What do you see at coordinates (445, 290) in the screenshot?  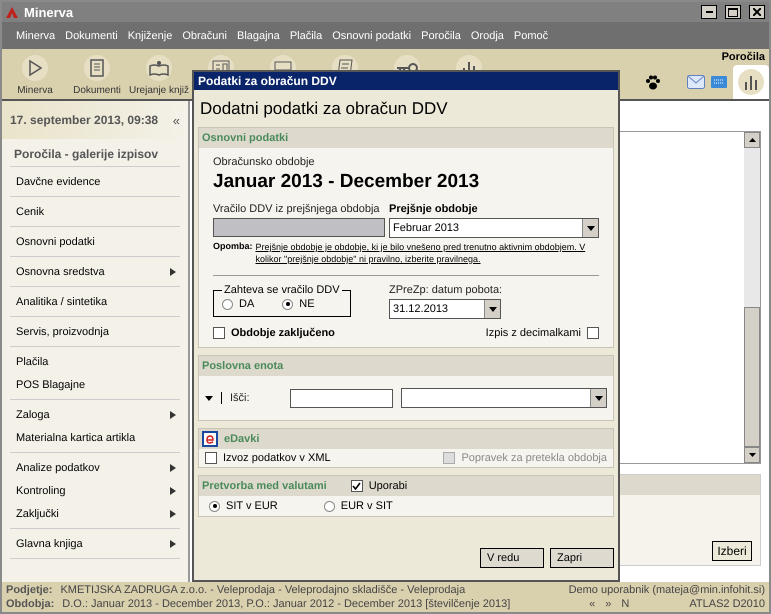 I see `field-label: ZPreZp: datum pobota:` at bounding box center [445, 290].